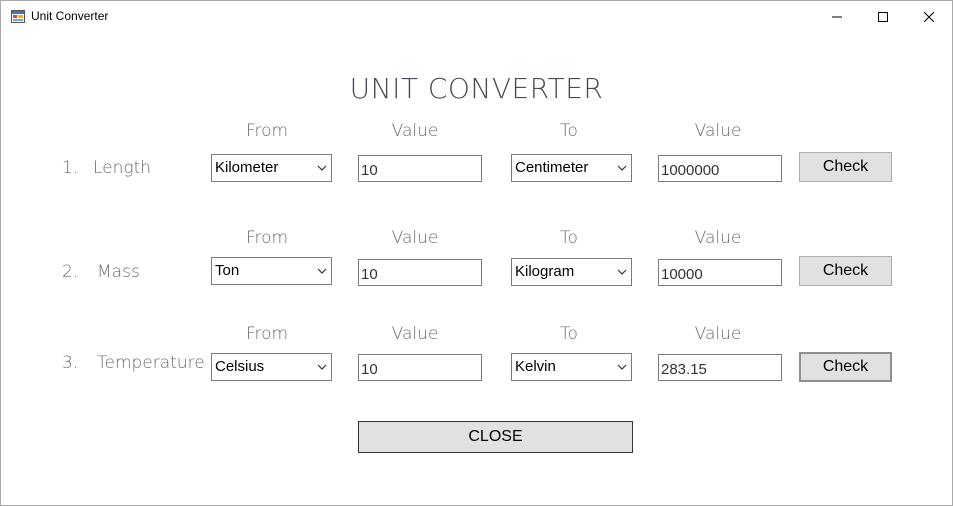 The image size is (953, 506). Describe the element at coordinates (720, 272) in the screenshot. I see `mass-result-field` at that location.